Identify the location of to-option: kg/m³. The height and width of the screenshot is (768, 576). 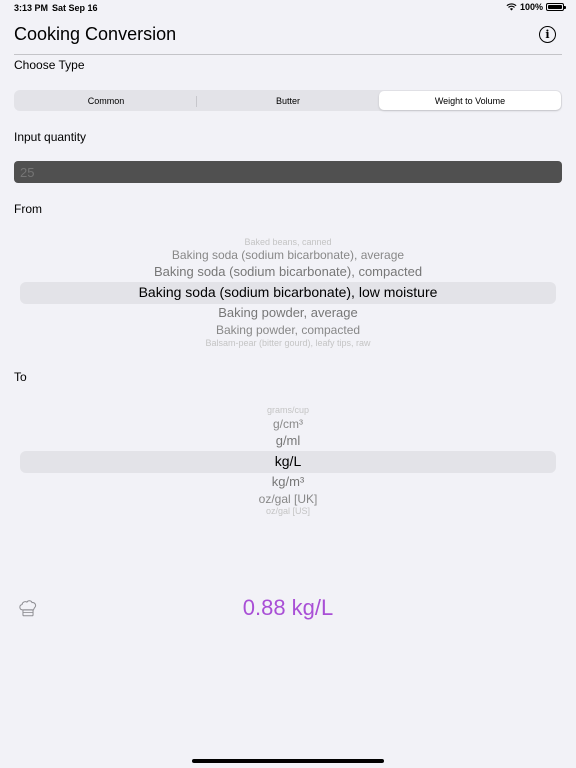
(288, 481).